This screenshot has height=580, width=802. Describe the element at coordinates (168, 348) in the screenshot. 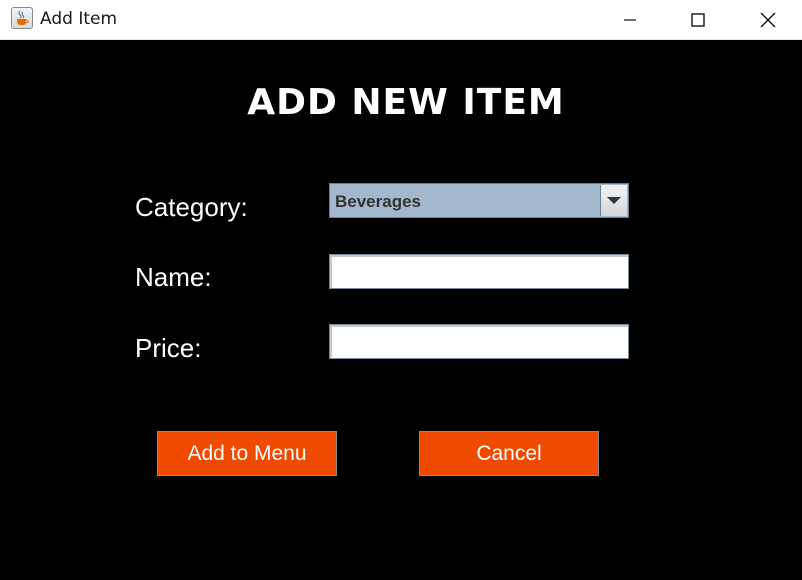

I see `price-label: Price:` at that location.